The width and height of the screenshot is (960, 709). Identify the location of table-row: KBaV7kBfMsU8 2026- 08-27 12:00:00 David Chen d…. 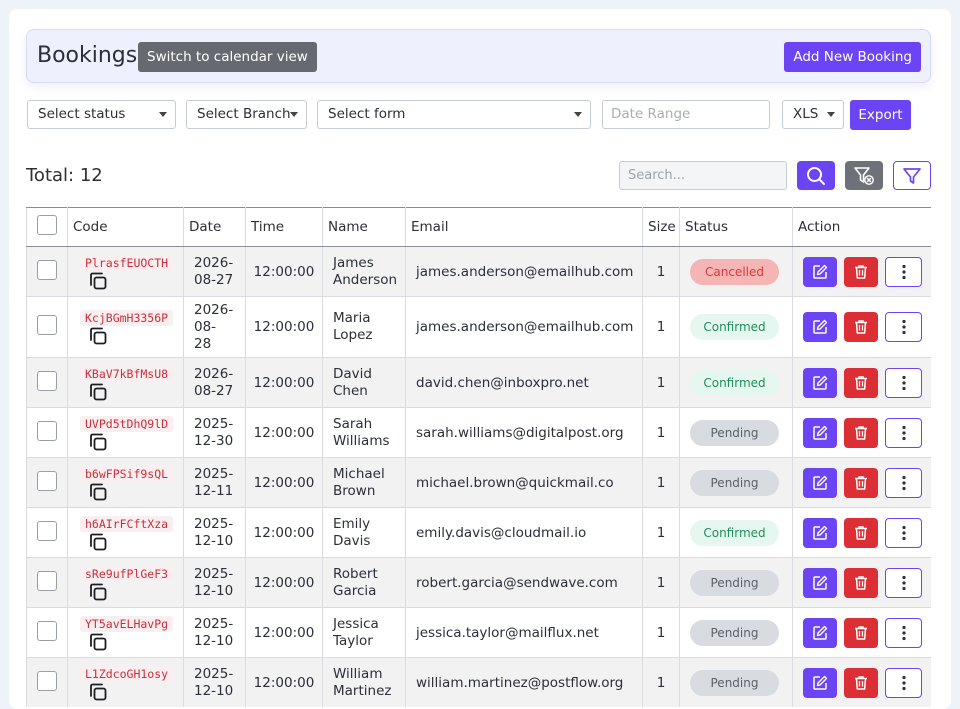
(478, 382).